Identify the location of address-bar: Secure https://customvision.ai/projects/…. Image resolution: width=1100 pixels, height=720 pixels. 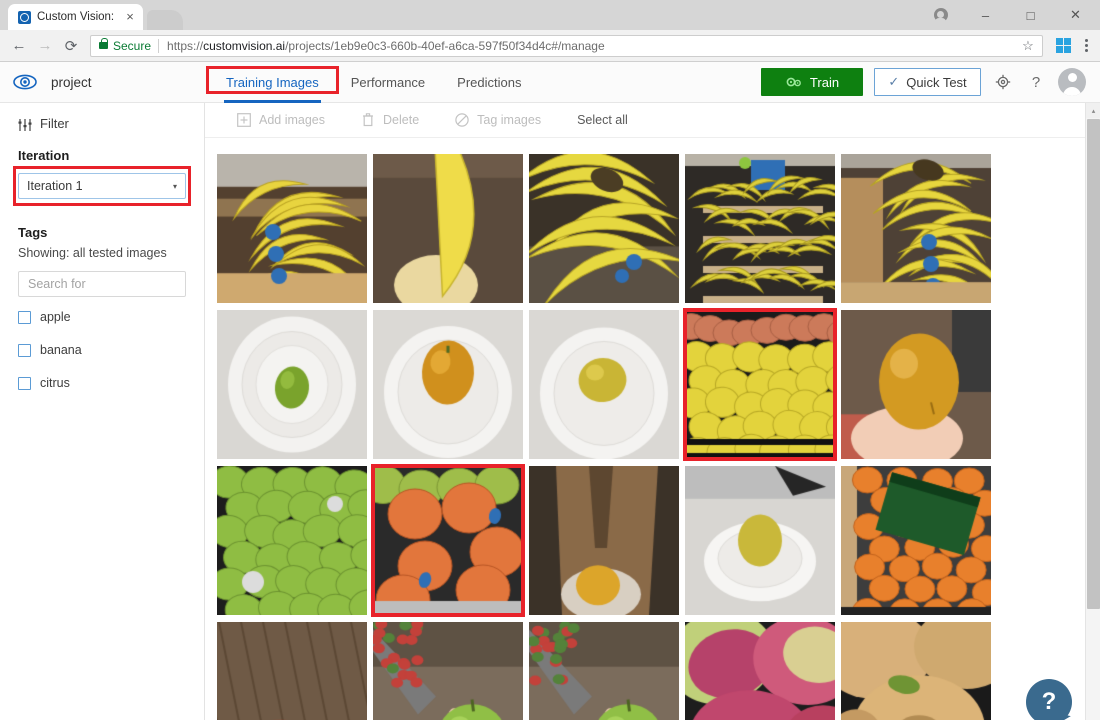
(566, 45).